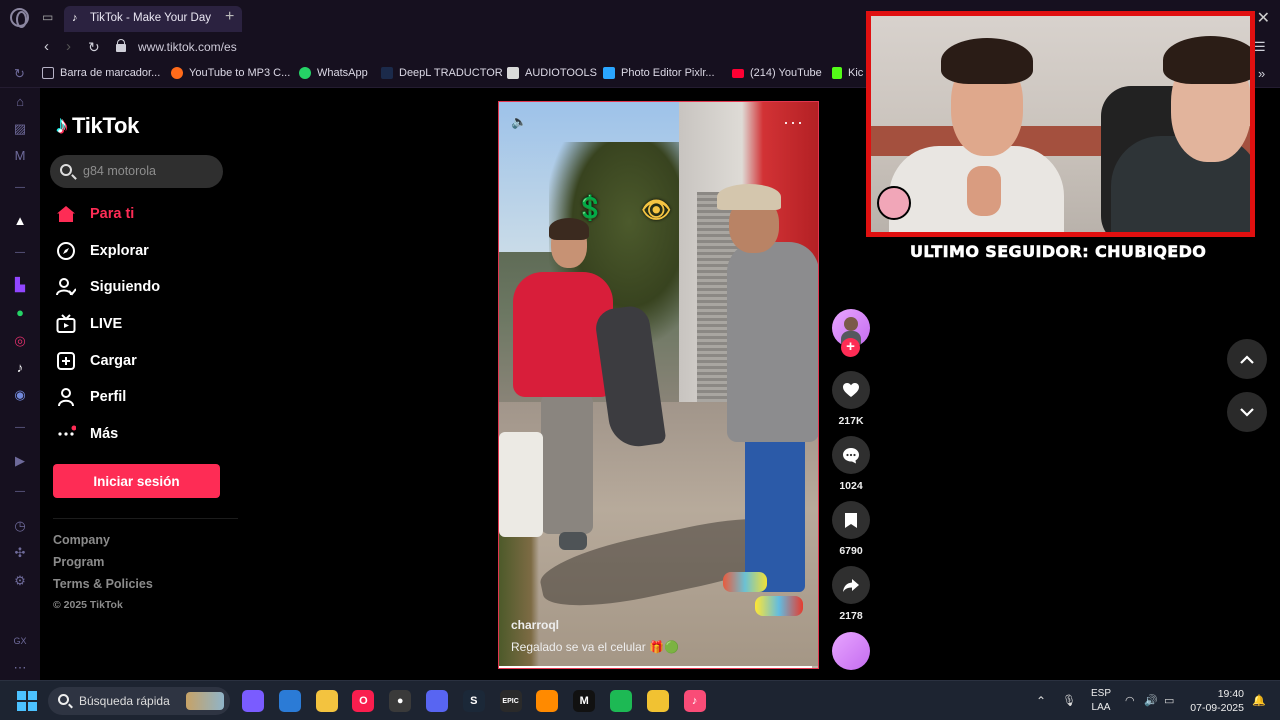 Image resolution: width=1280 pixels, height=720 pixels. What do you see at coordinates (20, 285) in the screenshot?
I see `twitch-icon: ▙` at bounding box center [20, 285].